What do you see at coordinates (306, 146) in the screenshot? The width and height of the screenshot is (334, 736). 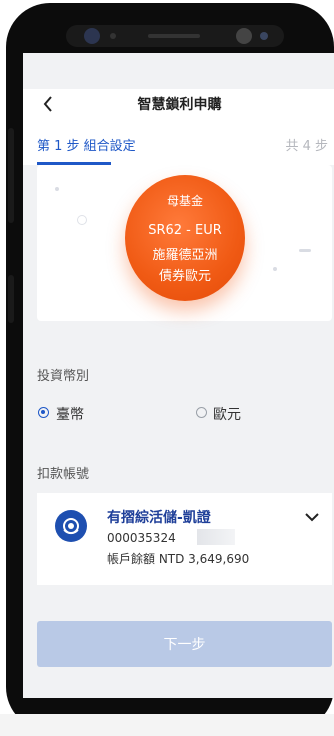 I see `total-steps-label: 共 4 步` at bounding box center [306, 146].